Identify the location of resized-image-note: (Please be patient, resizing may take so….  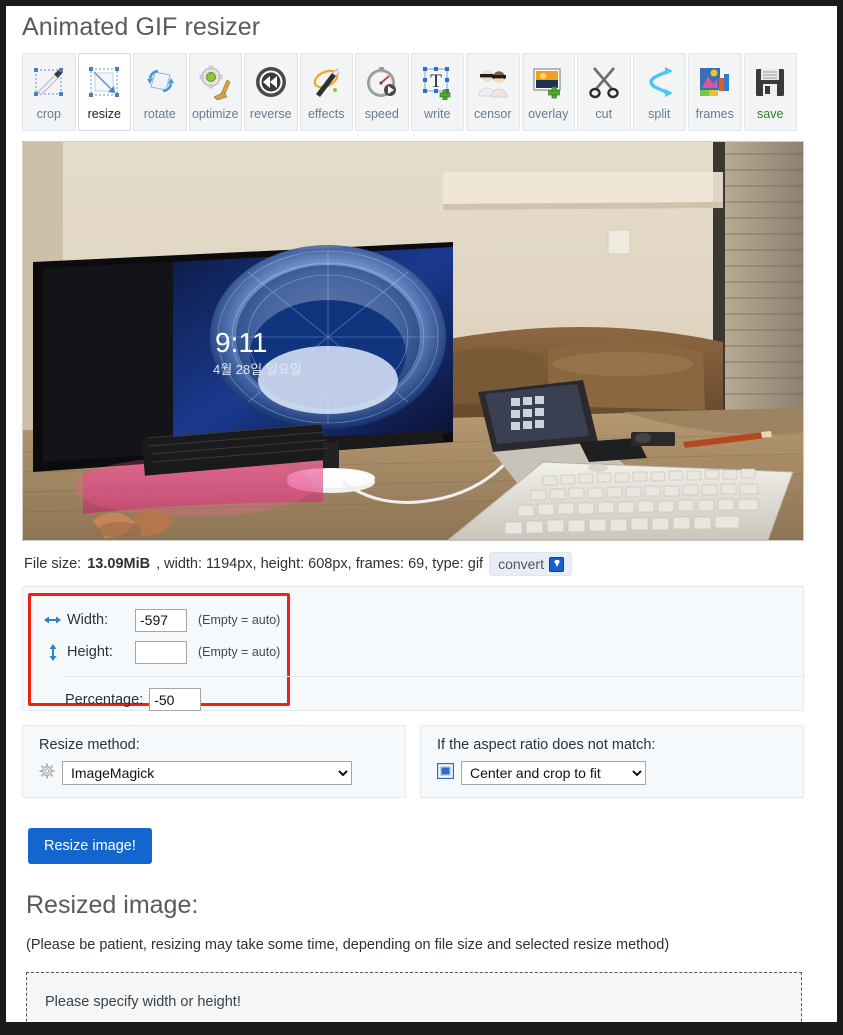
(348, 945).